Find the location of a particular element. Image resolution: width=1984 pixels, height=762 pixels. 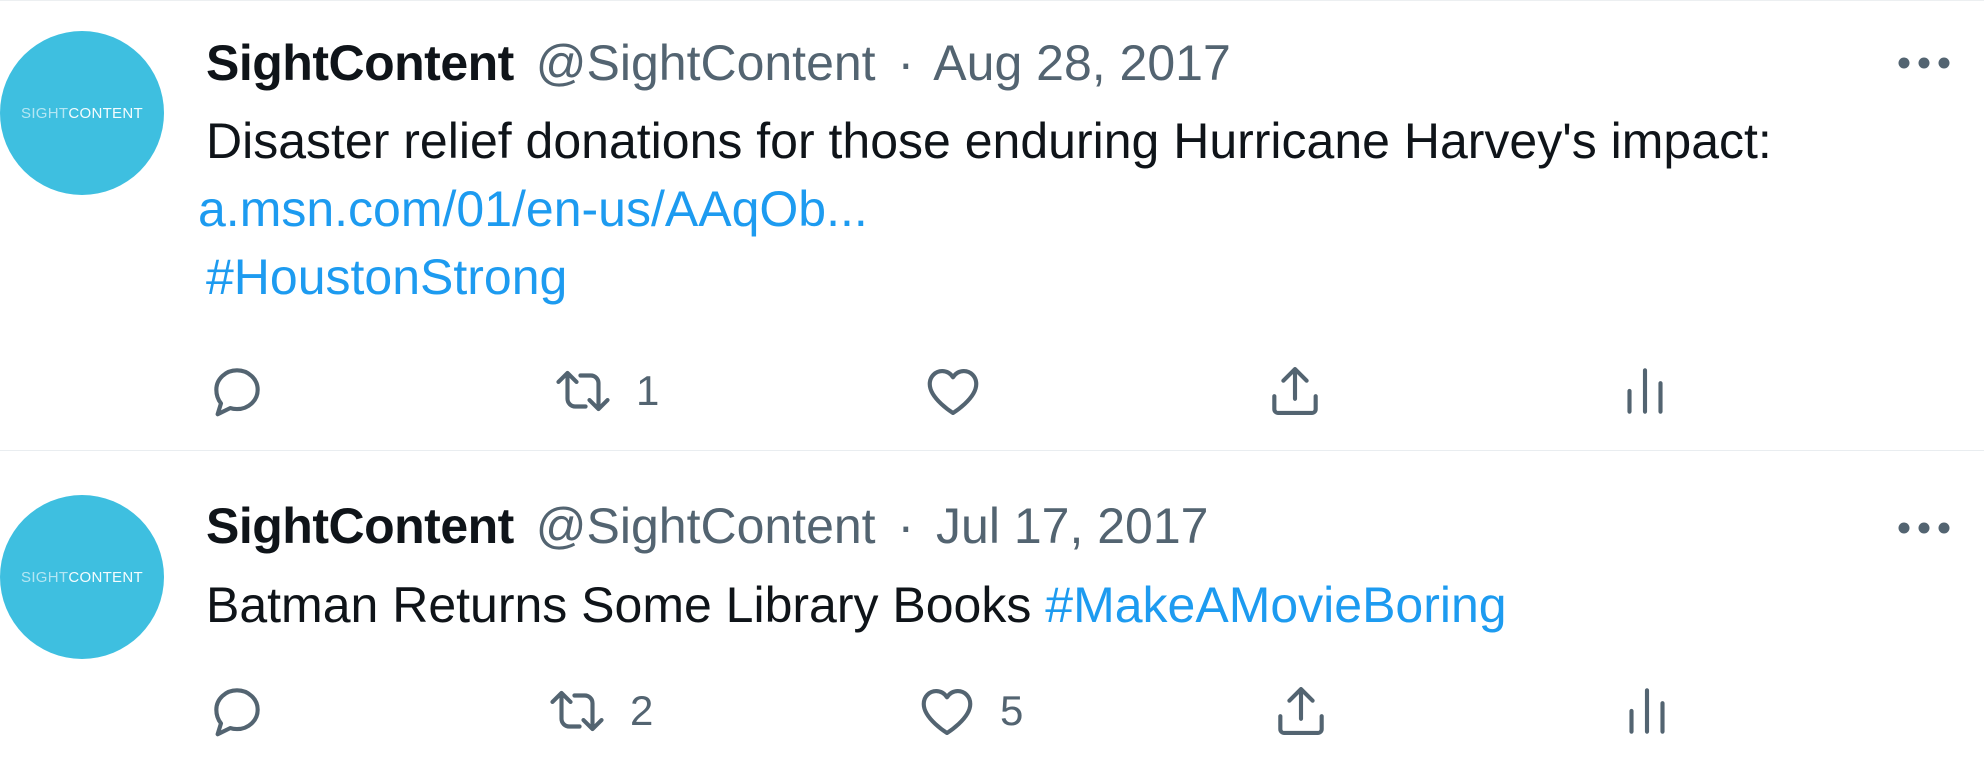

hashtag-link: #HoustonStrong is located at coordinates (386, 277).